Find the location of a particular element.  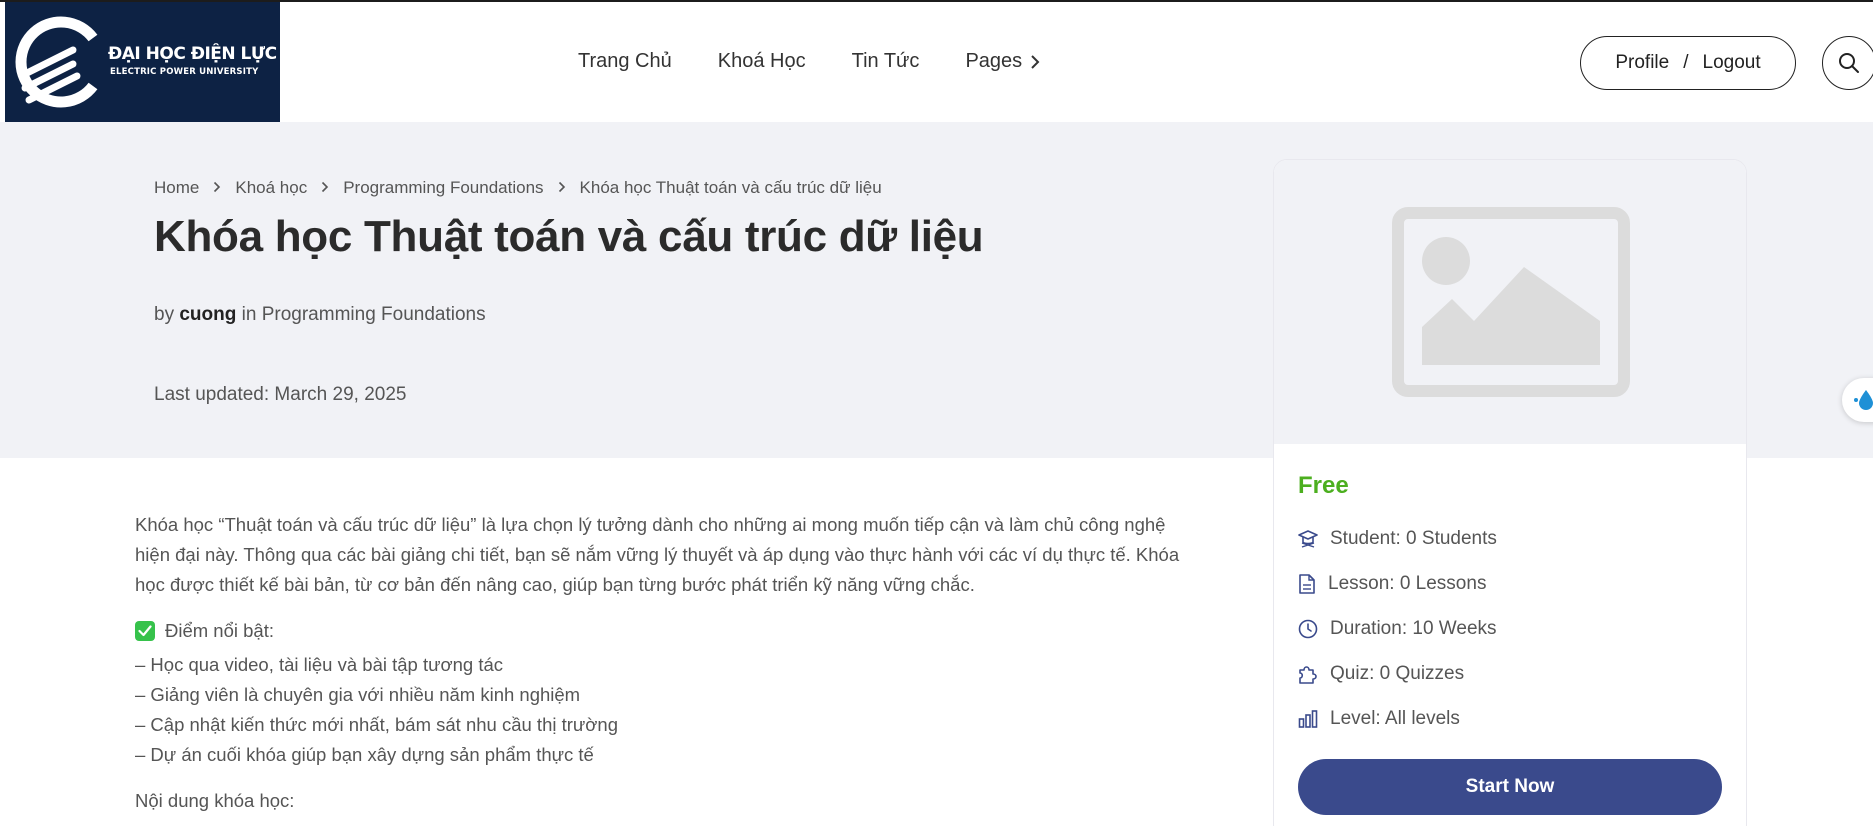

profile-logout-button: Profile / Logout is located at coordinates (1688, 63).